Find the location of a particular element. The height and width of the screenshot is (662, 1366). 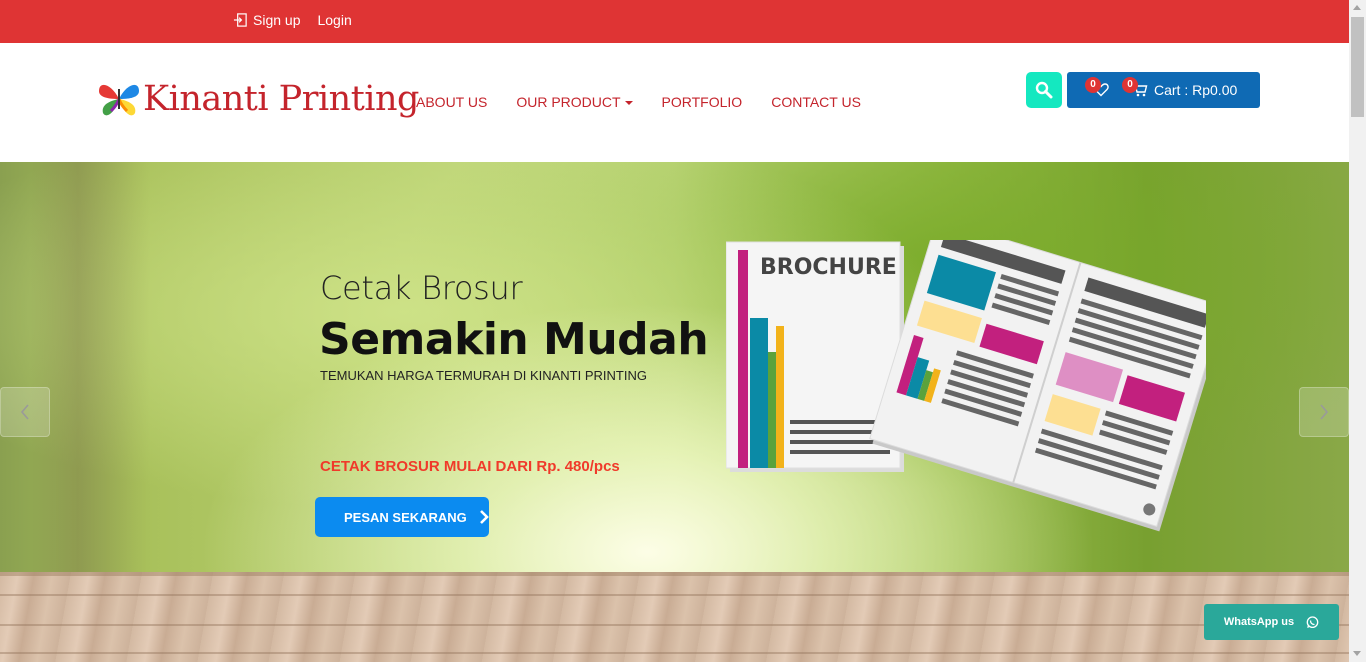

signup-label: Sign up is located at coordinates (277, 20).